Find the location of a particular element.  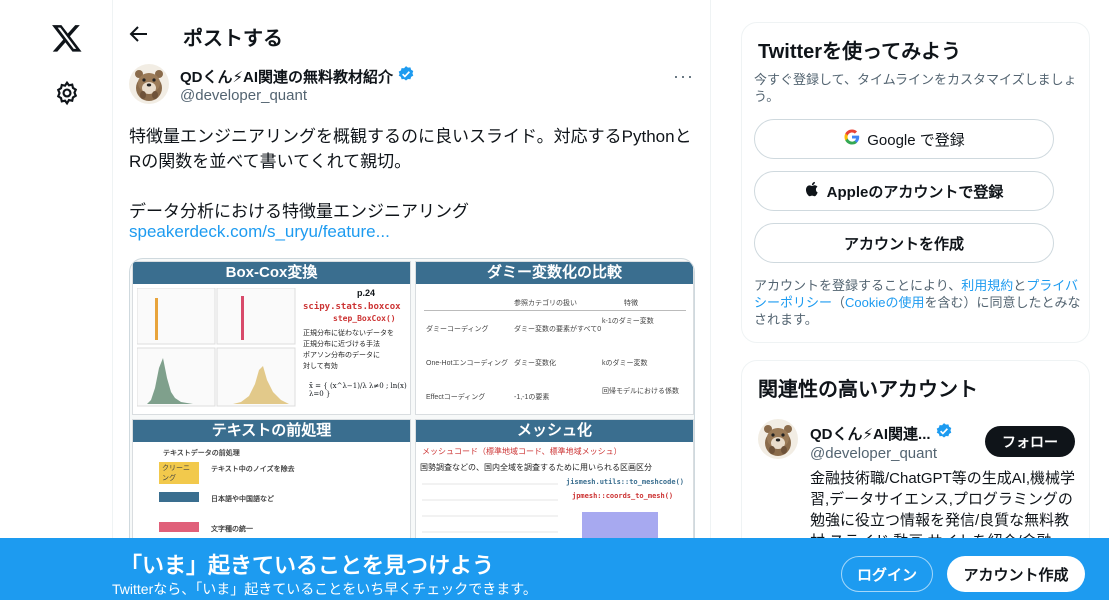

diagram-label: 日本語や中国語など is located at coordinates (242, 499).